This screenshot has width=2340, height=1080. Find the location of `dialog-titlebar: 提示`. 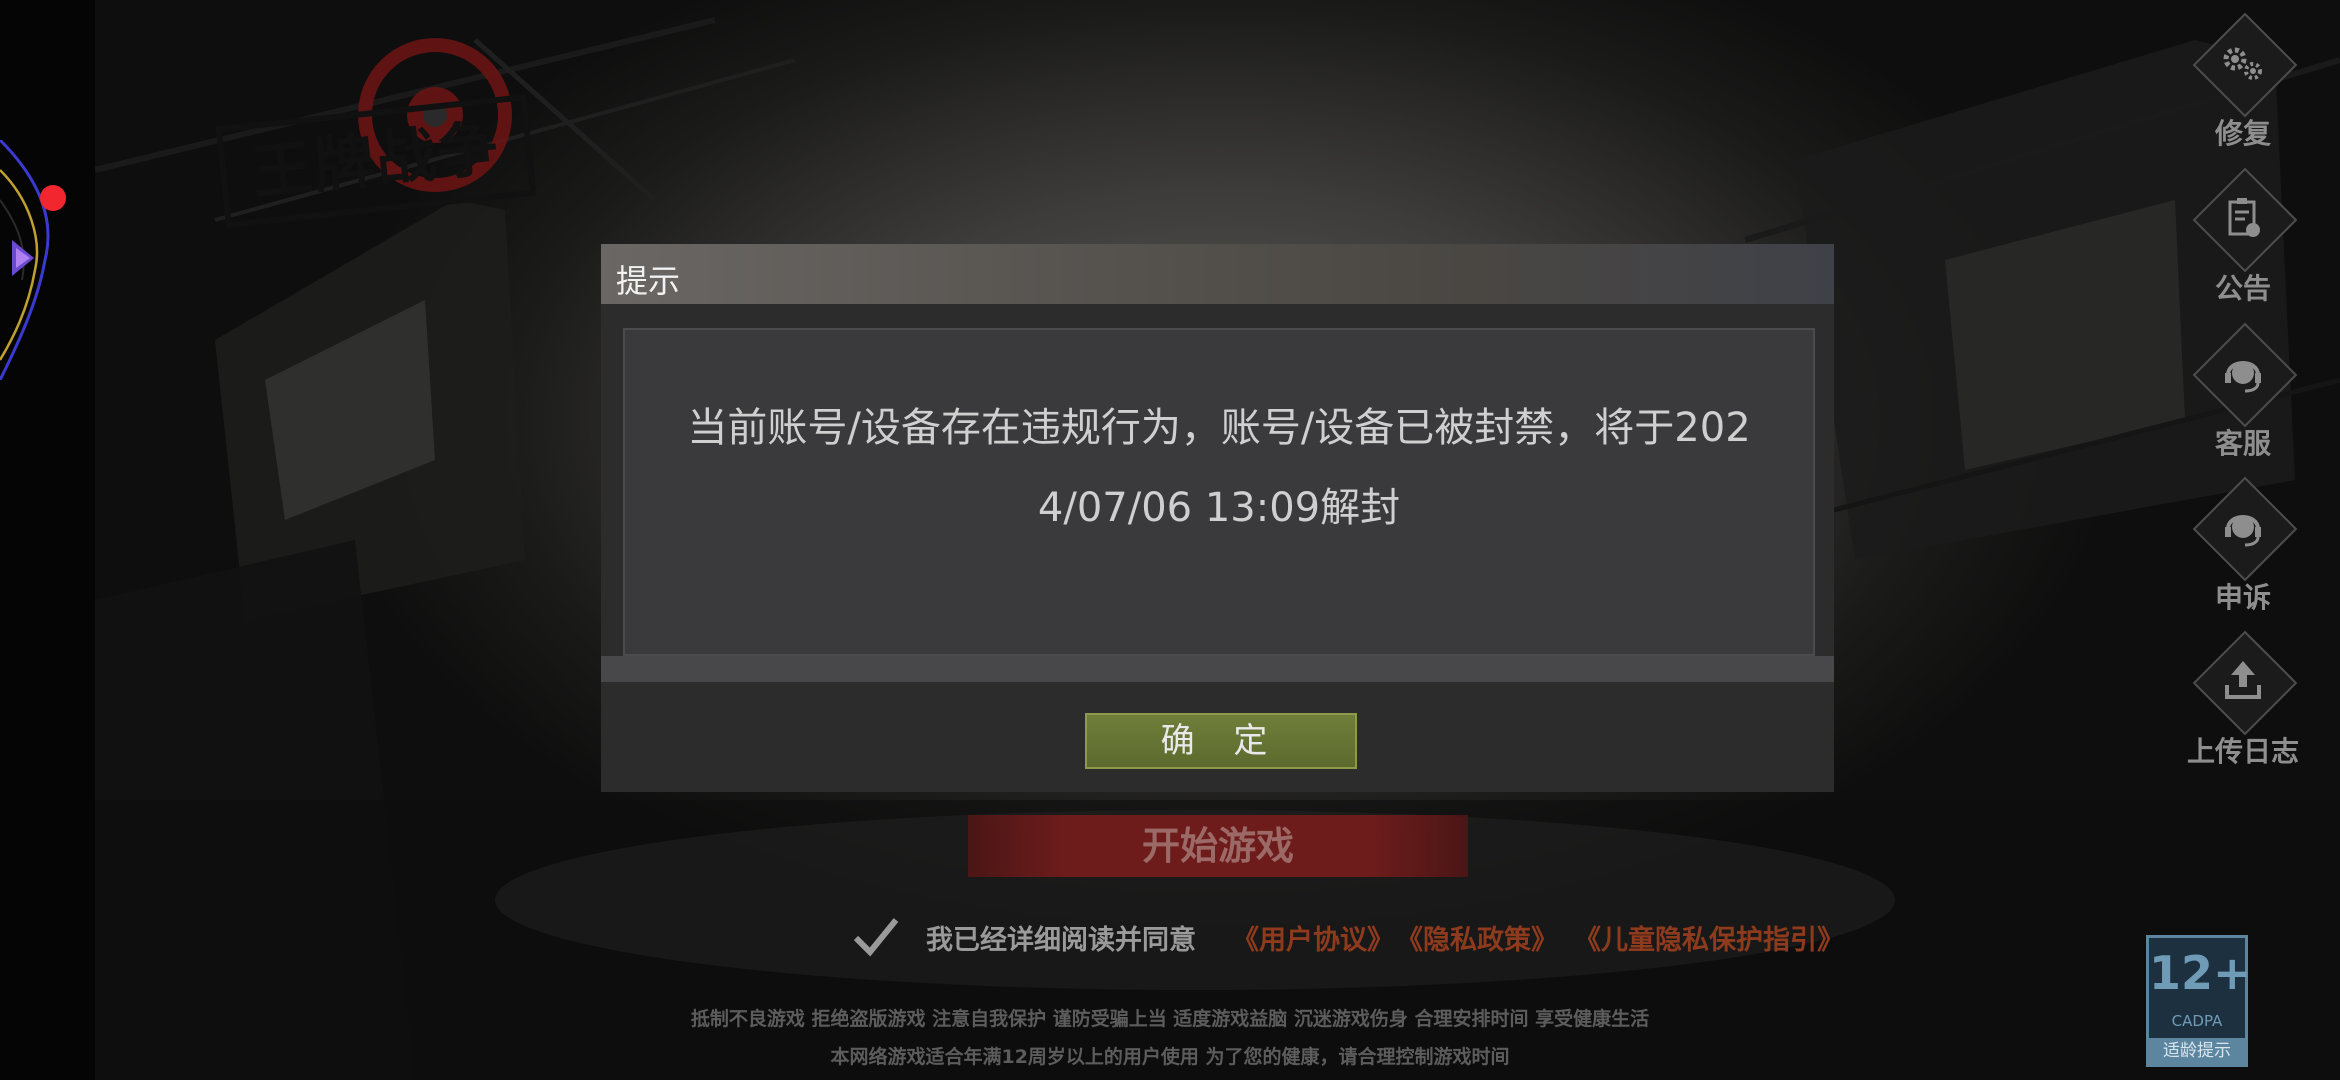

dialog-titlebar: 提示 is located at coordinates (1217, 274).